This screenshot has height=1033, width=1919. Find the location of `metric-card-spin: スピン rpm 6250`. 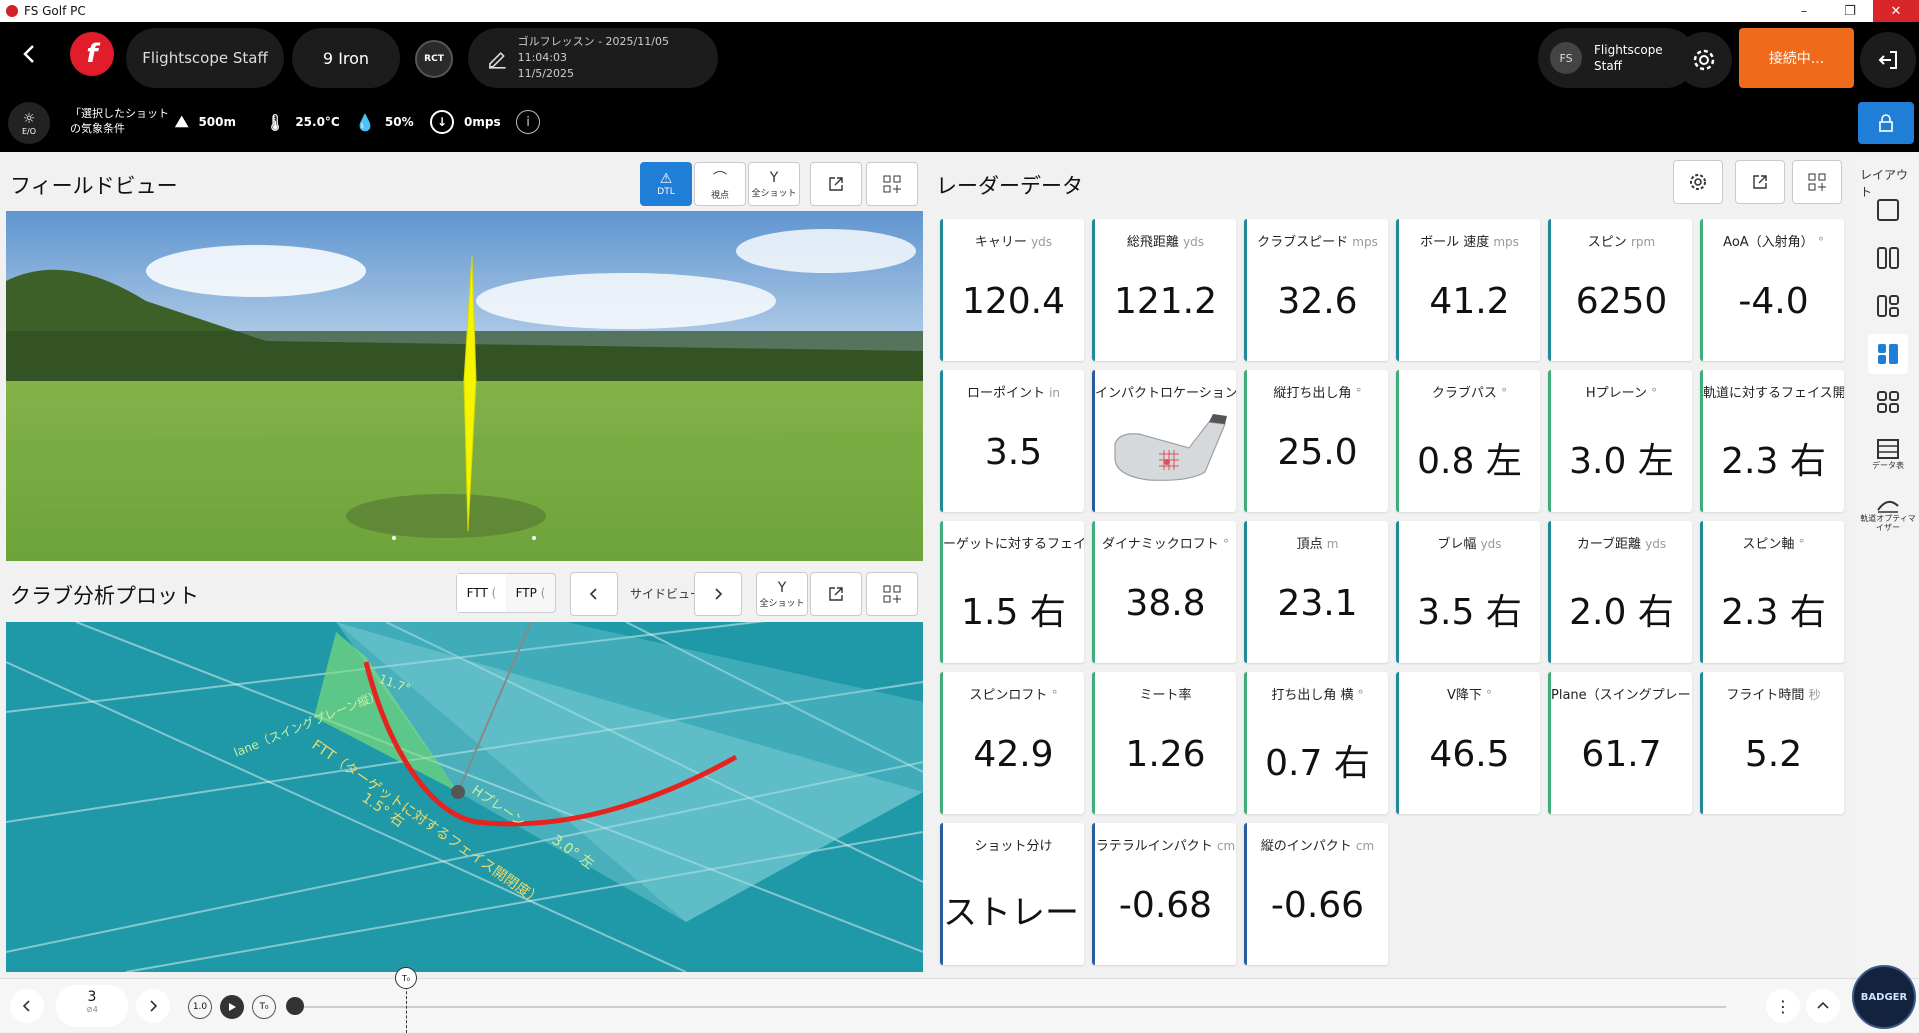

metric-card-spin: スピン rpm 6250 is located at coordinates (1620, 290).